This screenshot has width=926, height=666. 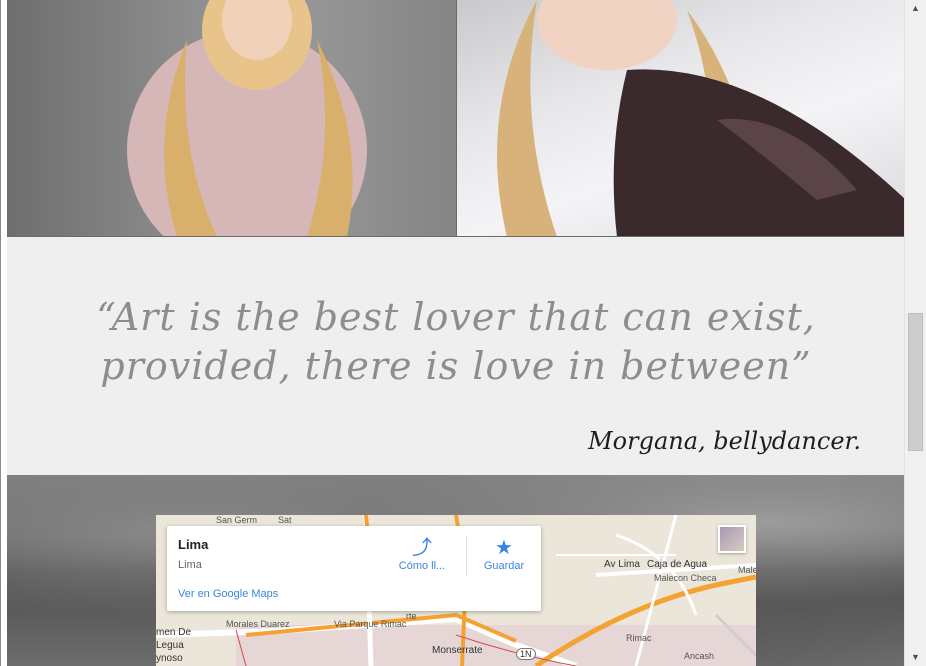 I want to click on map-label-via-parque: Via Parque Rimac, so click(x=370, y=624).